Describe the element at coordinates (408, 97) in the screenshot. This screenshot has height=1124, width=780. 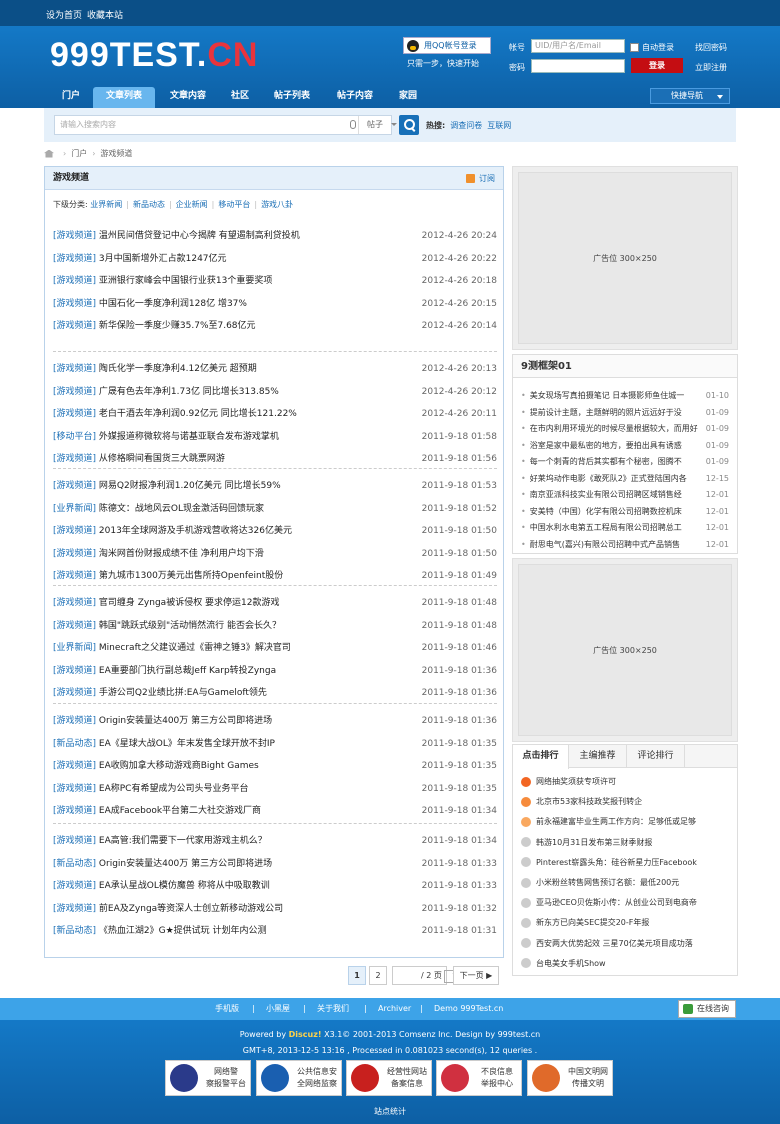
I see `nav-home: 家园` at that location.